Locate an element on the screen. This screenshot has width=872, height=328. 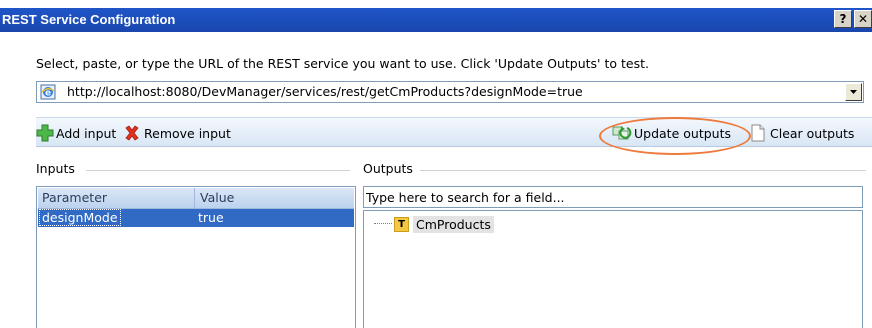
search-input is located at coordinates (611, 197).